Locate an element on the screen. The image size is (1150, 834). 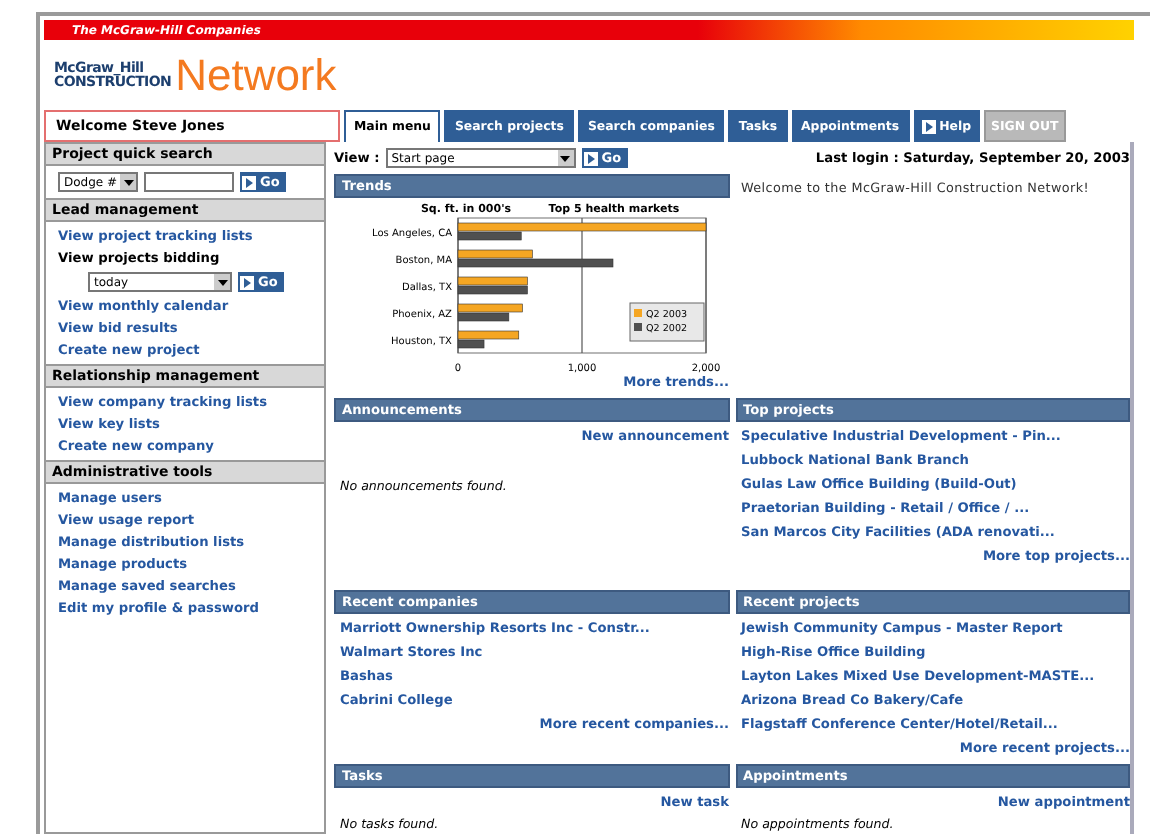
search-field is located at coordinates (189, 182).